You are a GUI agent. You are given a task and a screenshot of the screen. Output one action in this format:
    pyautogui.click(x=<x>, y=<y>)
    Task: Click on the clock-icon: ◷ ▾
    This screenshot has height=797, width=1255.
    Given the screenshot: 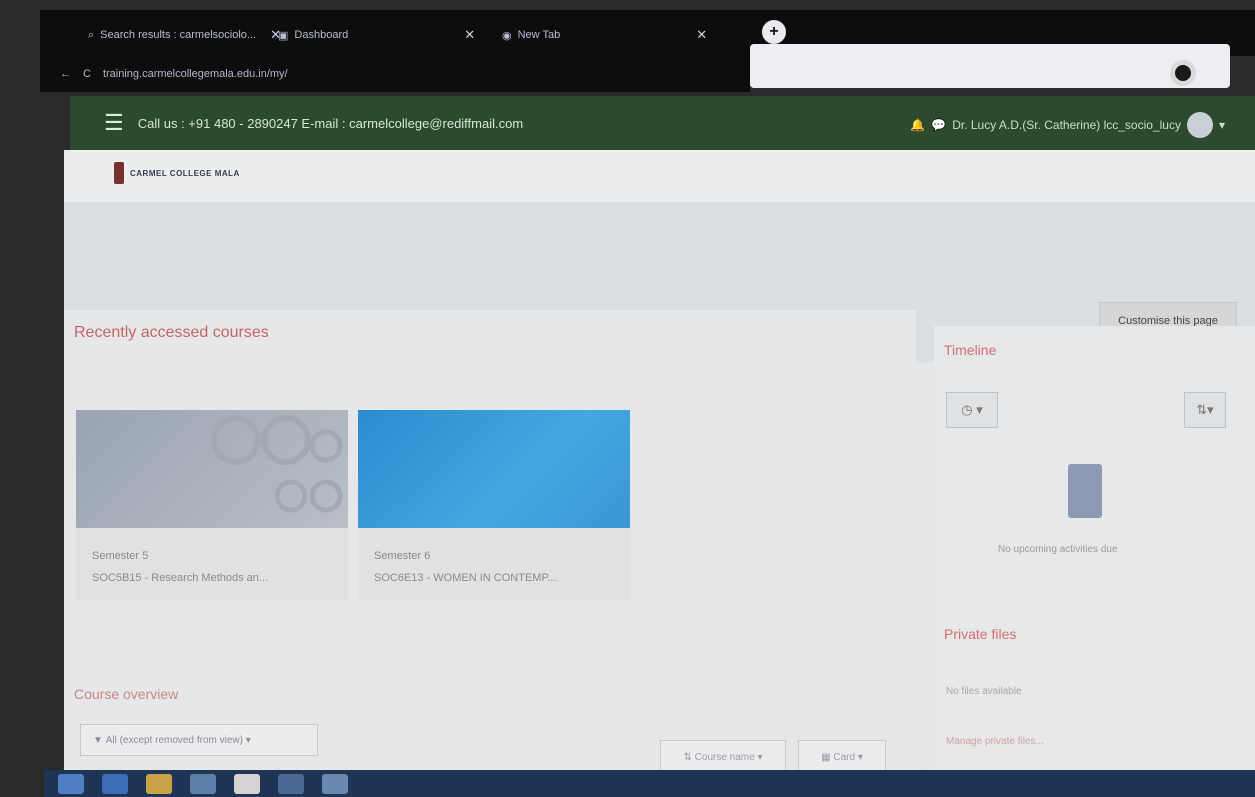 What is the action you would take?
    pyautogui.click(x=972, y=409)
    